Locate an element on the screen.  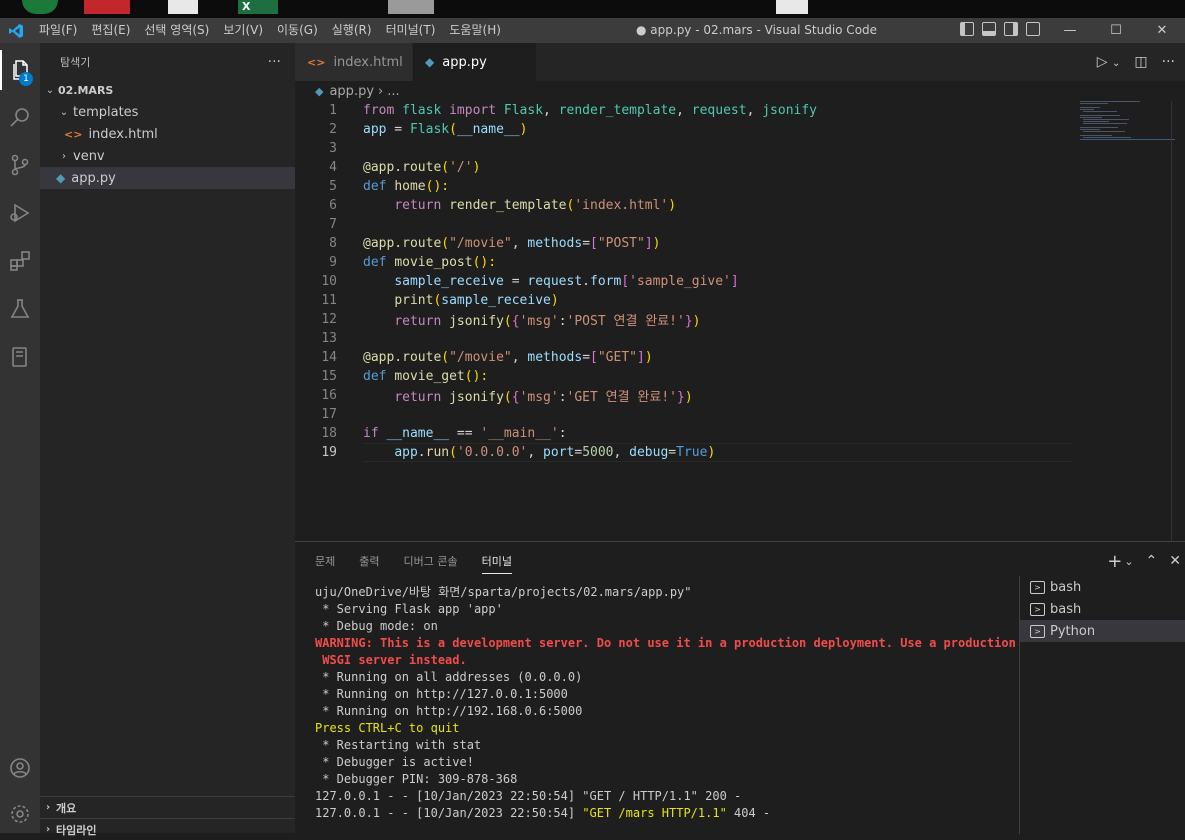
line-number: 11 is located at coordinates (329, 300).